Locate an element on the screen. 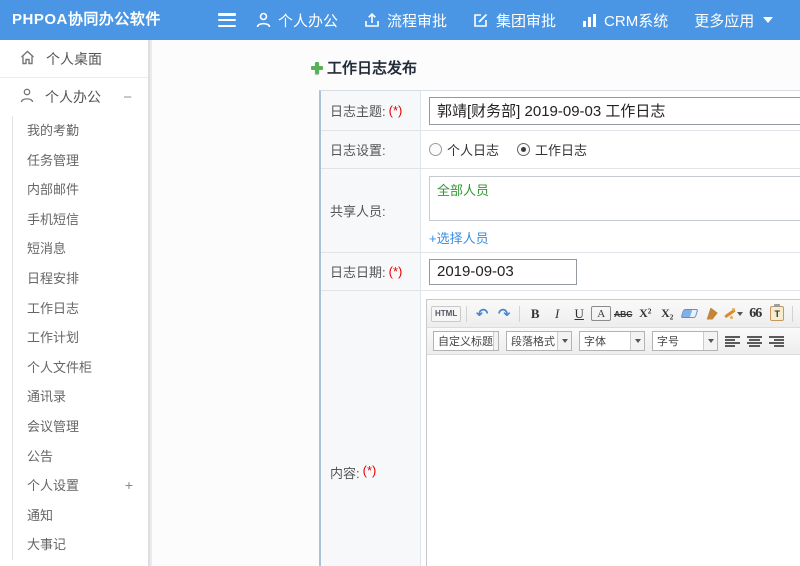  strikethrough-button: ABC is located at coordinates (623, 313).